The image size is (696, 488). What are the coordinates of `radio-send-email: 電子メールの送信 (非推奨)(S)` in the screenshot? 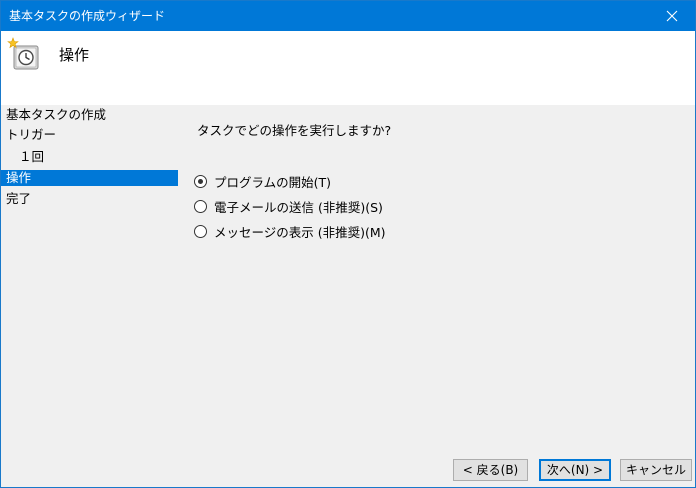 It's located at (288, 206).